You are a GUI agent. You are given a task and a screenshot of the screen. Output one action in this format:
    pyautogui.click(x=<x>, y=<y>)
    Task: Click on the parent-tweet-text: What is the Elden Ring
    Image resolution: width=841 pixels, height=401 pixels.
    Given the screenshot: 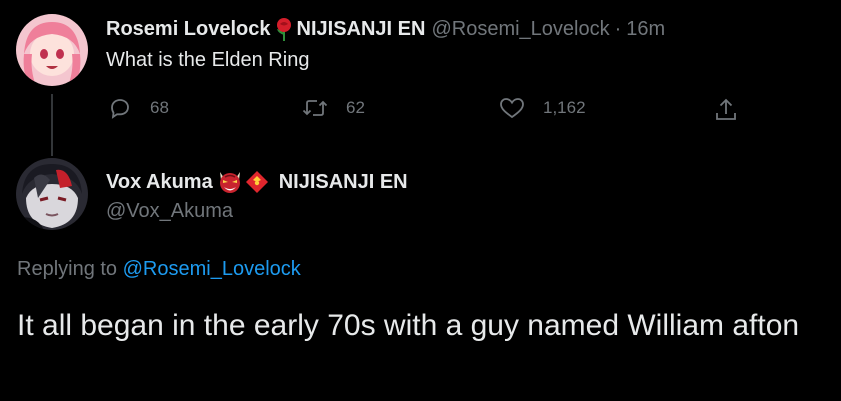 What is the action you would take?
    pyautogui.click(x=208, y=60)
    